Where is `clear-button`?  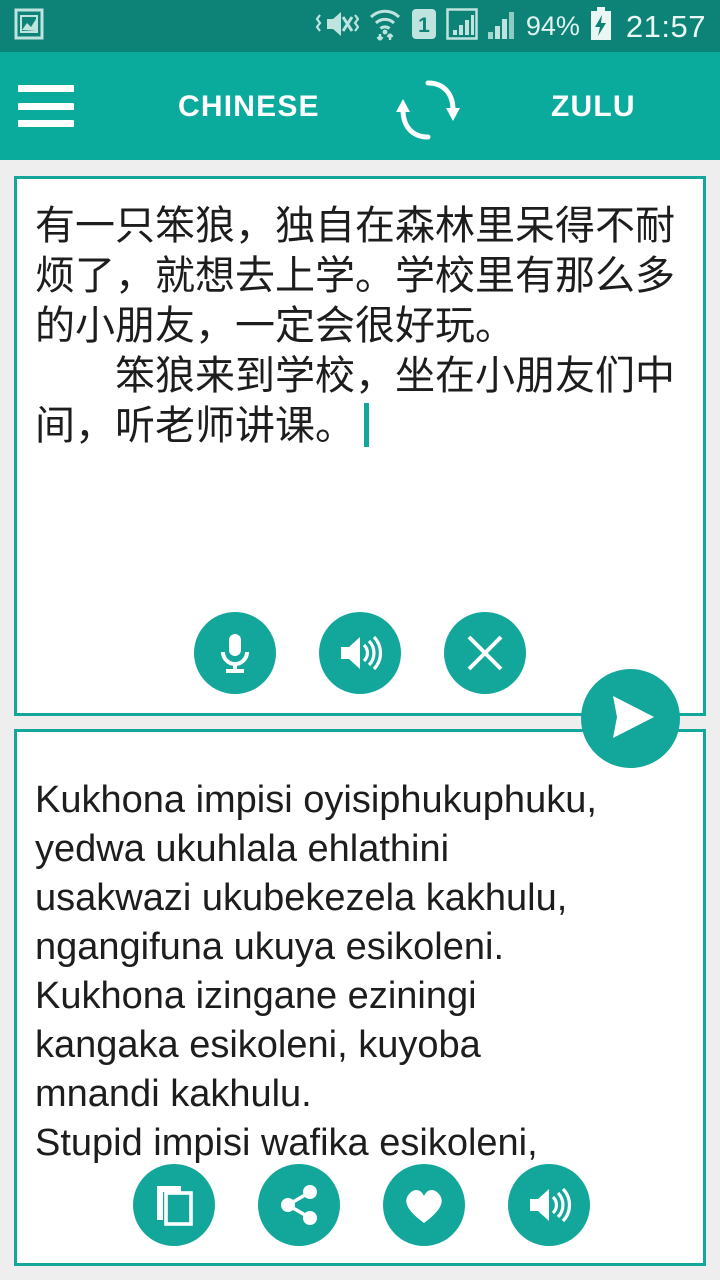 clear-button is located at coordinates (485, 653).